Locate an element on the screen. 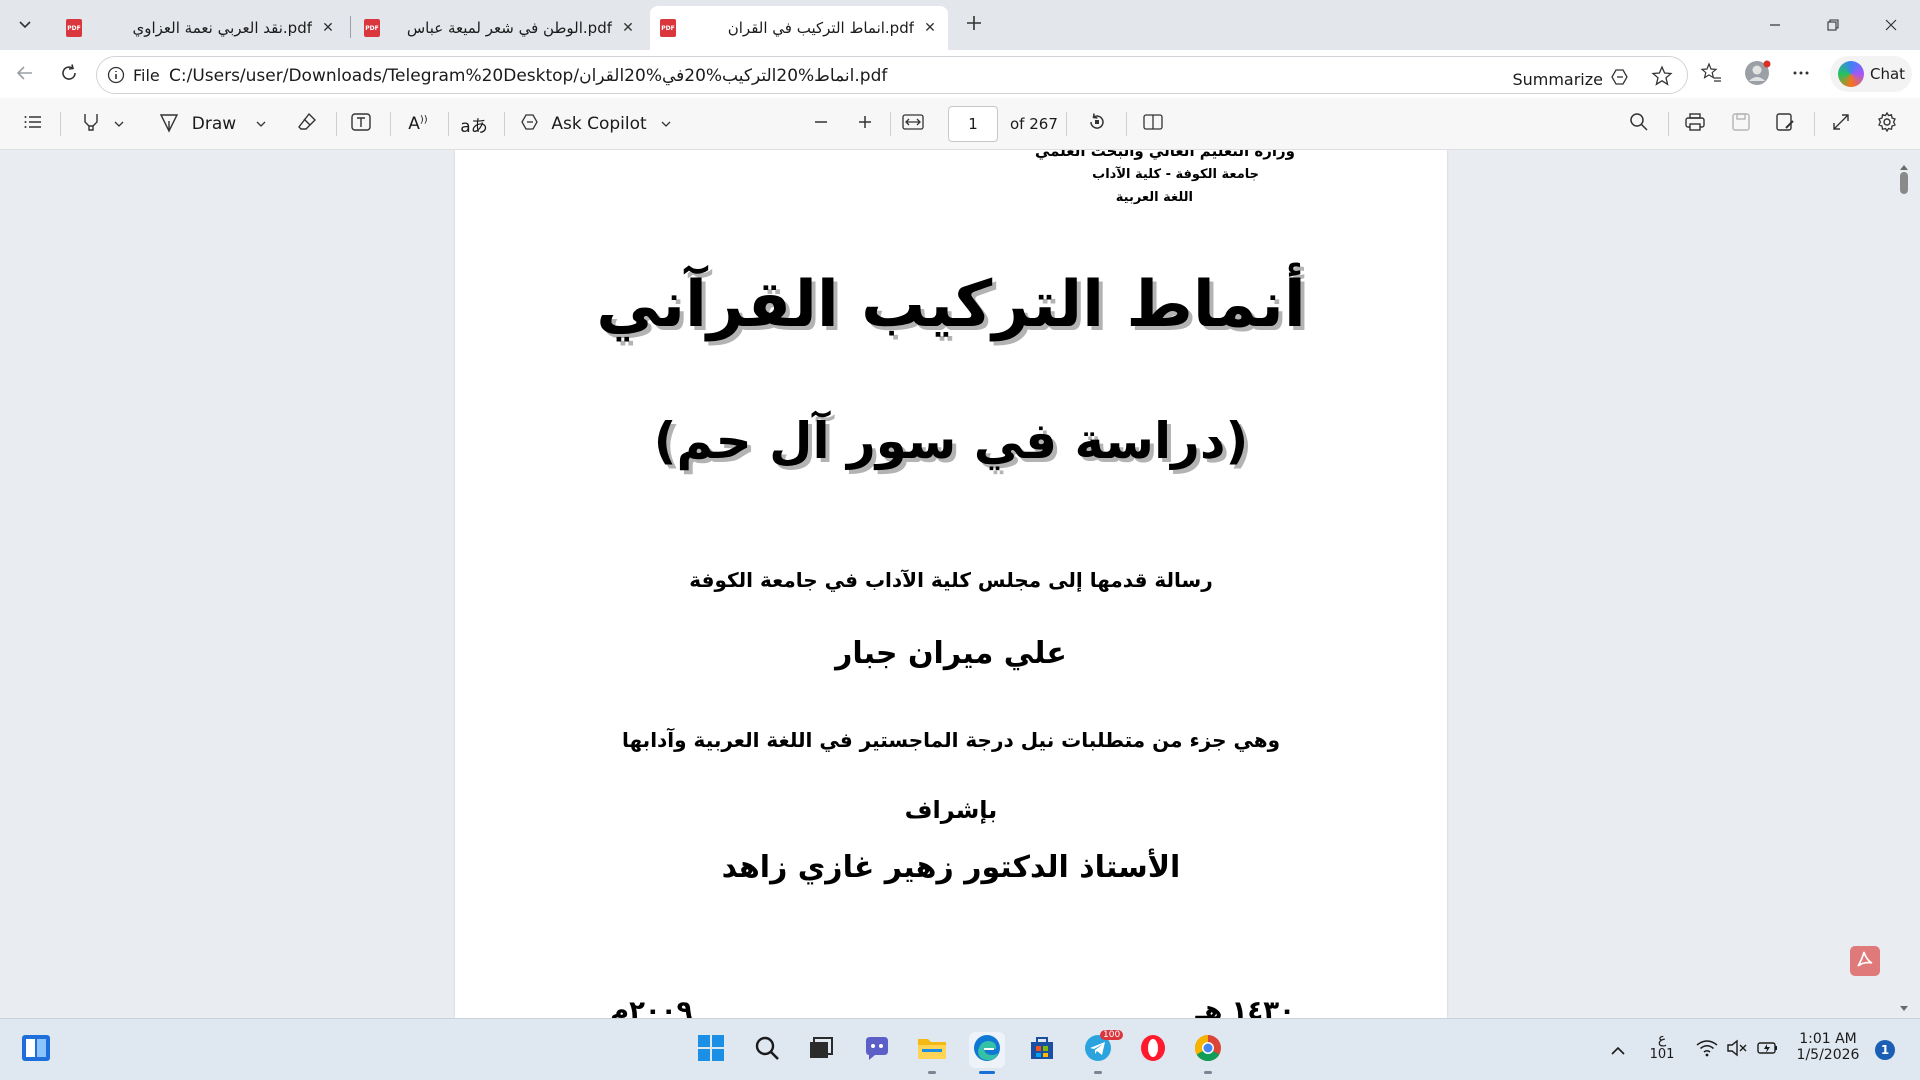 This screenshot has width=1920, height=1080. gear-icon is located at coordinates (1887, 124).